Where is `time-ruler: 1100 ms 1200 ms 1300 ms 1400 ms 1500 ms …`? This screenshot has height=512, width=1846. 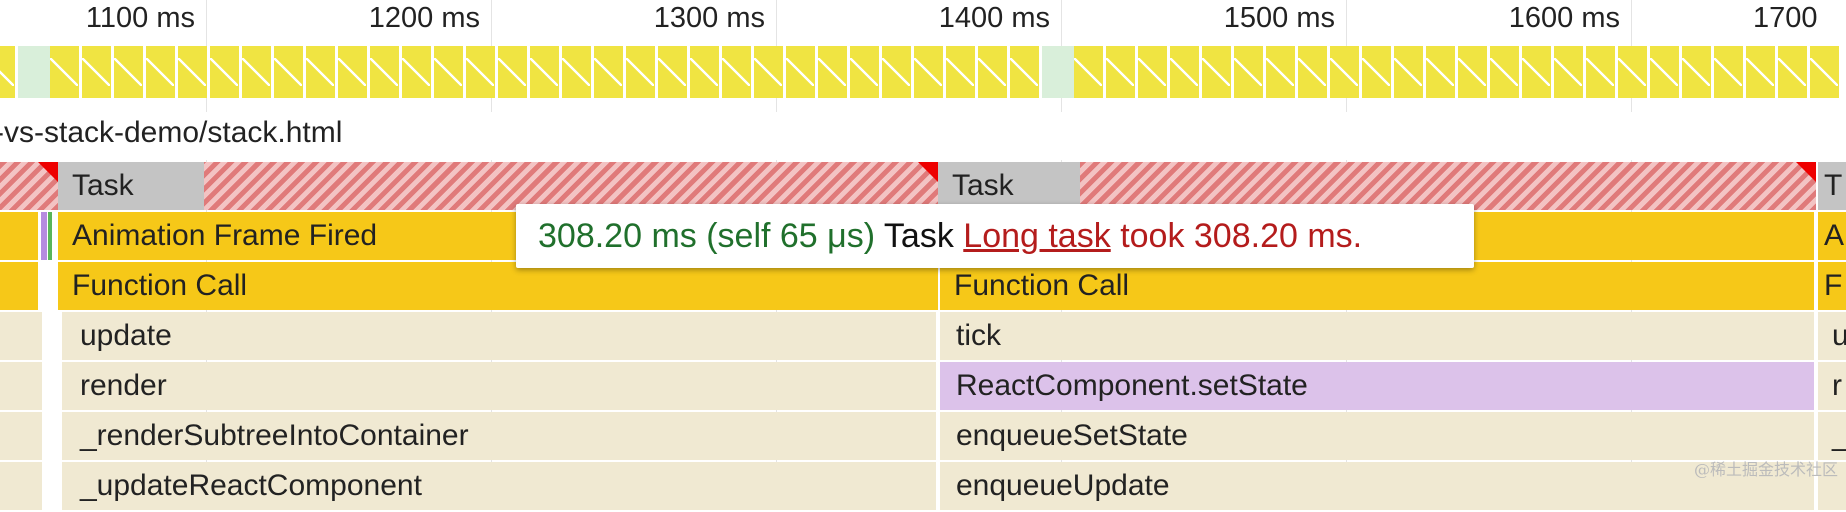
time-ruler: 1100 ms 1200 ms 1300 ms 1400 ms 1500 ms … is located at coordinates (923, 20).